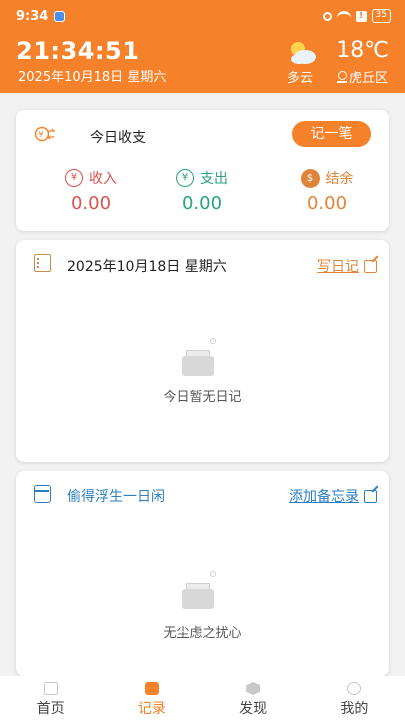  What do you see at coordinates (362, 50) in the screenshot?
I see `temperature: 18℃` at bounding box center [362, 50].